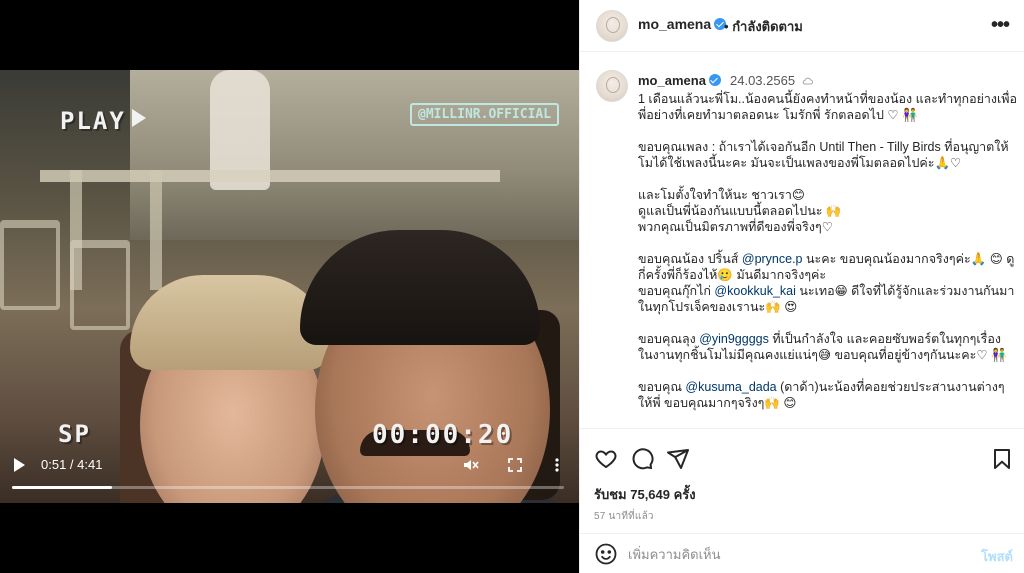 Image resolution: width=1024 pixels, height=573 pixels. Describe the element at coordinates (793, 554) in the screenshot. I see `comment-input` at that location.